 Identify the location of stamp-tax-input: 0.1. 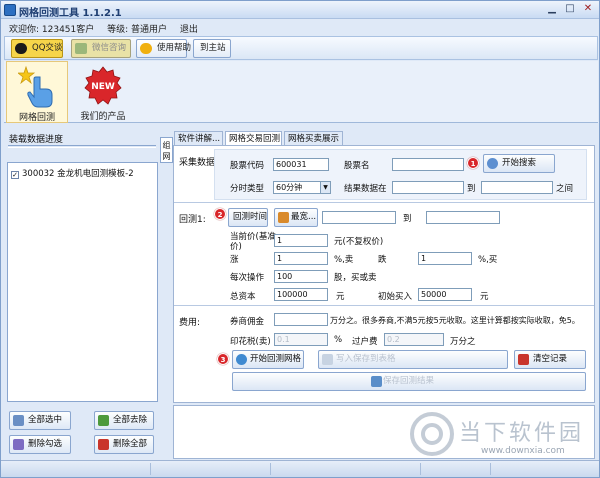
(301, 339).